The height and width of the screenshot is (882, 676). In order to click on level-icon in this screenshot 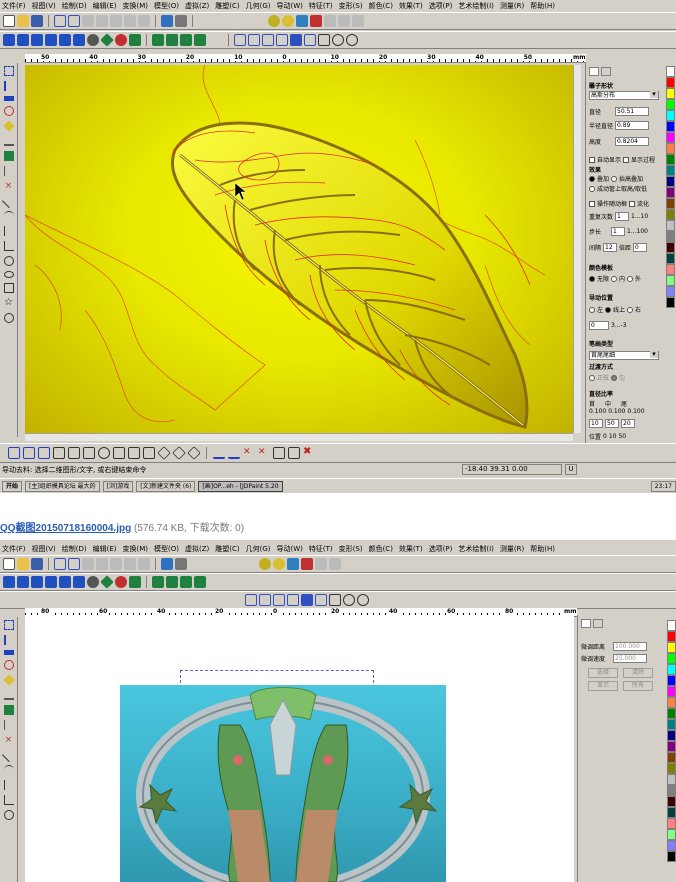, I will do `click(234, 453)`.